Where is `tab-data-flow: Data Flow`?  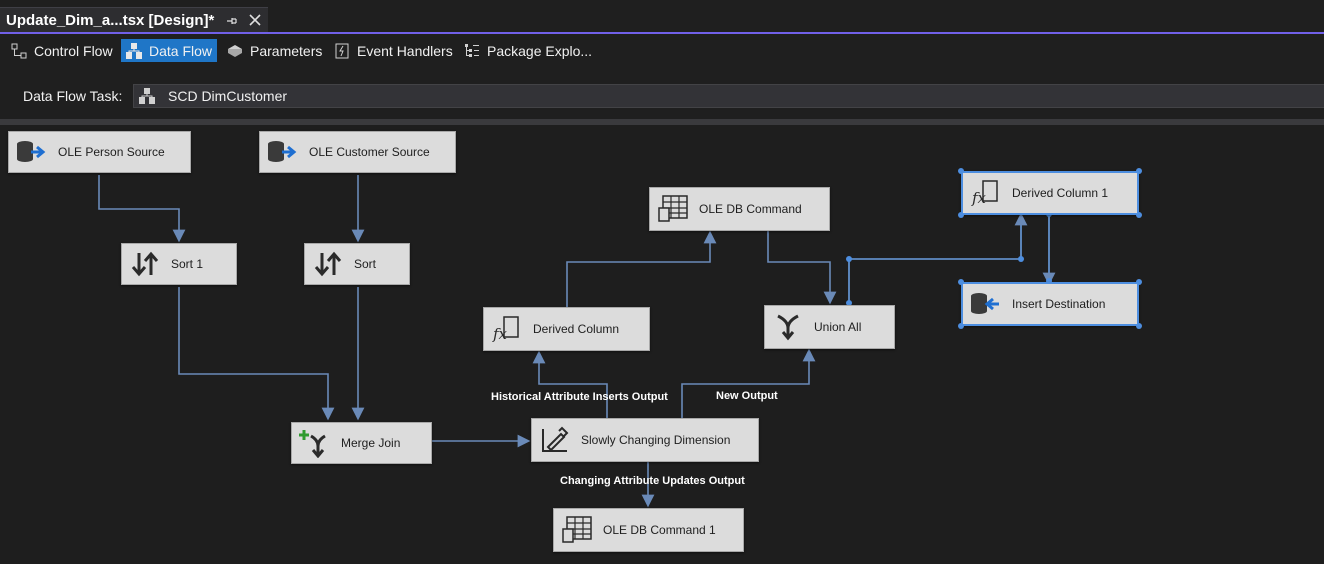 tab-data-flow: Data Flow is located at coordinates (169, 50).